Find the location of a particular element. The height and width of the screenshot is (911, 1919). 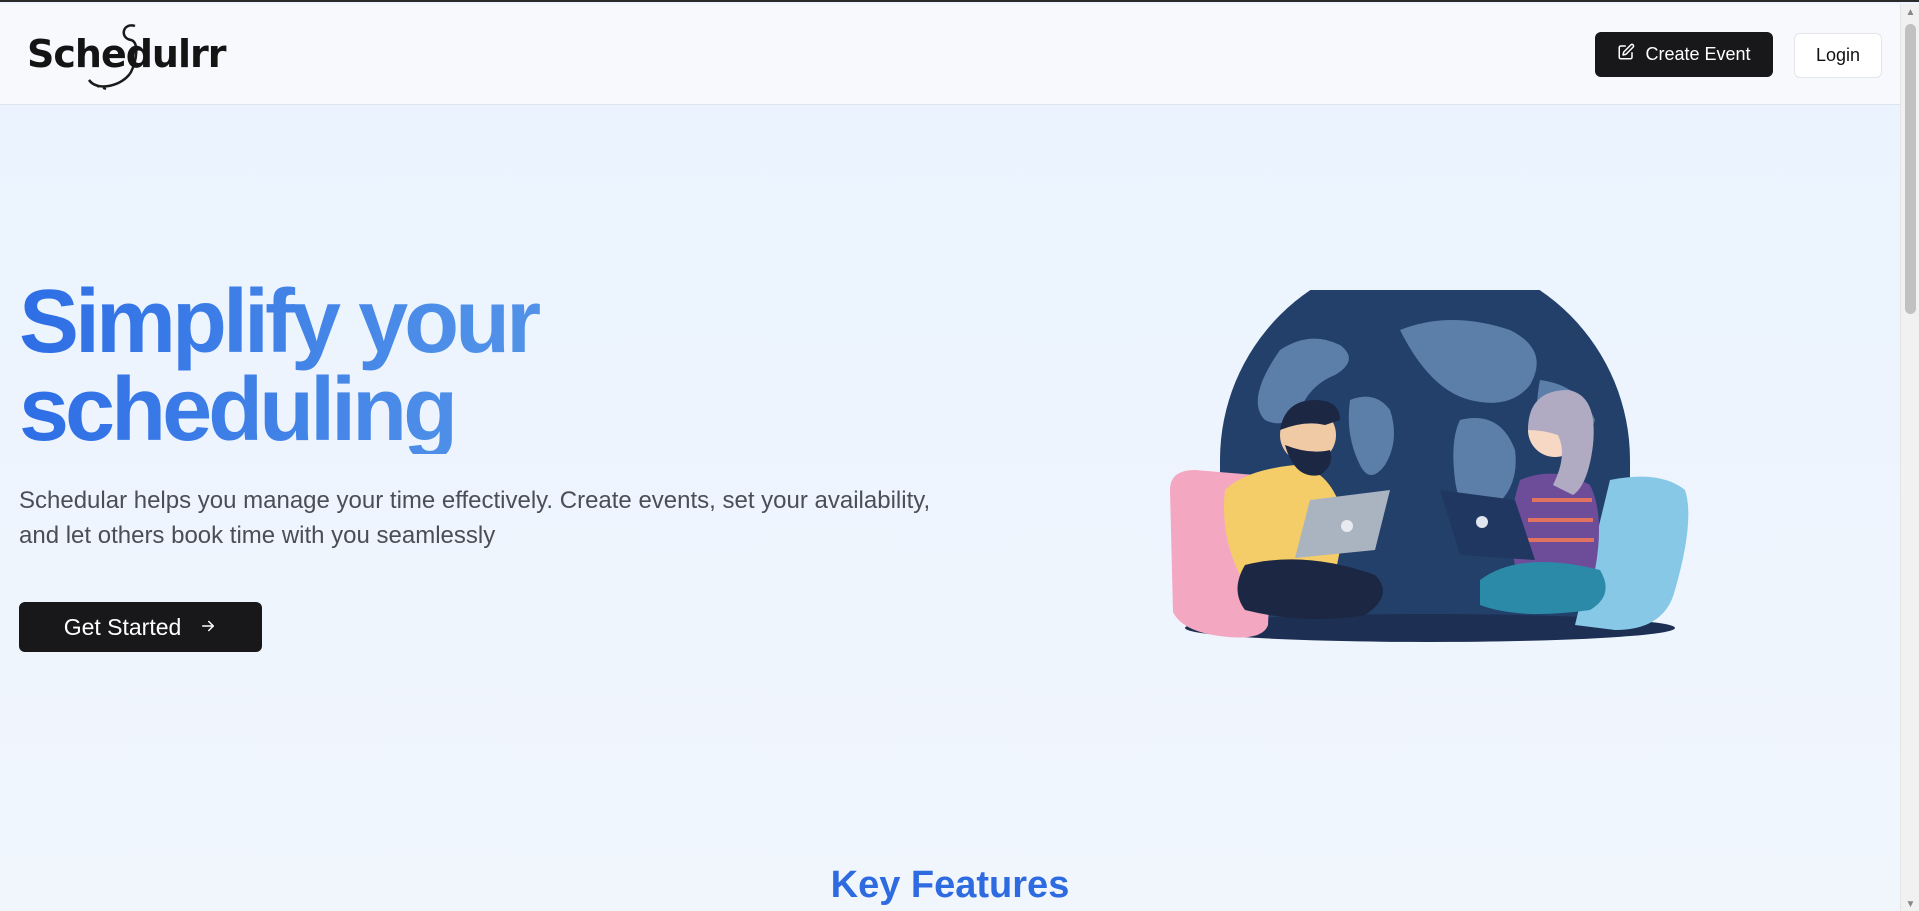

login-label: Login is located at coordinates (1838, 55).